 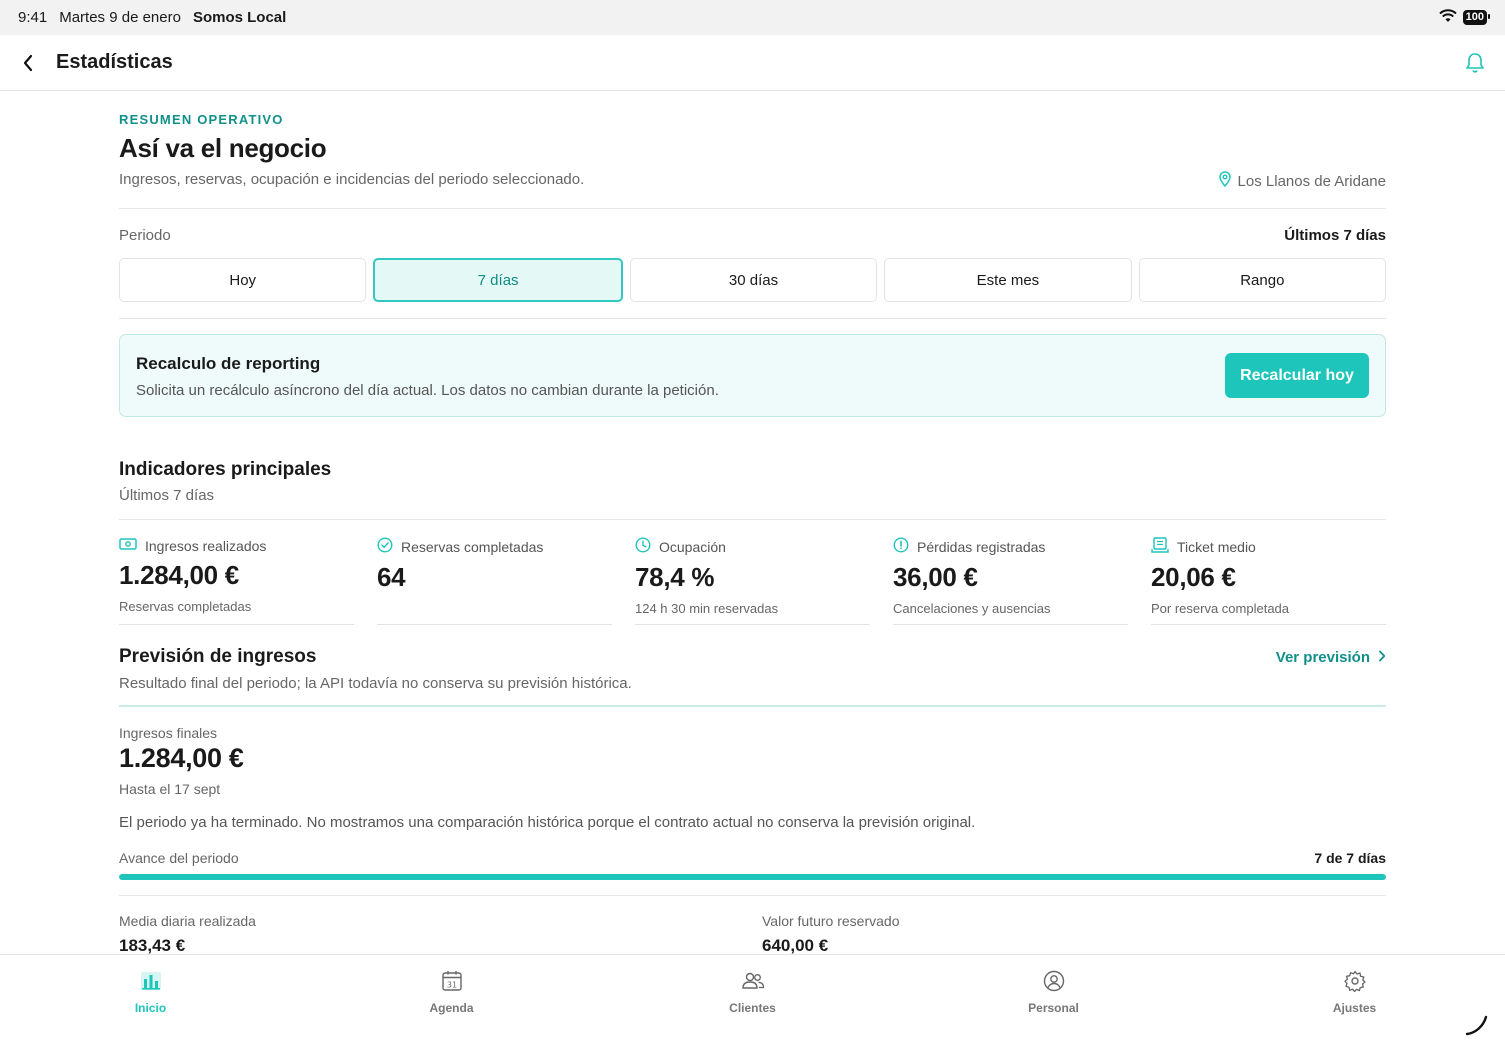 I want to click on money-icon, so click(x=128, y=545).